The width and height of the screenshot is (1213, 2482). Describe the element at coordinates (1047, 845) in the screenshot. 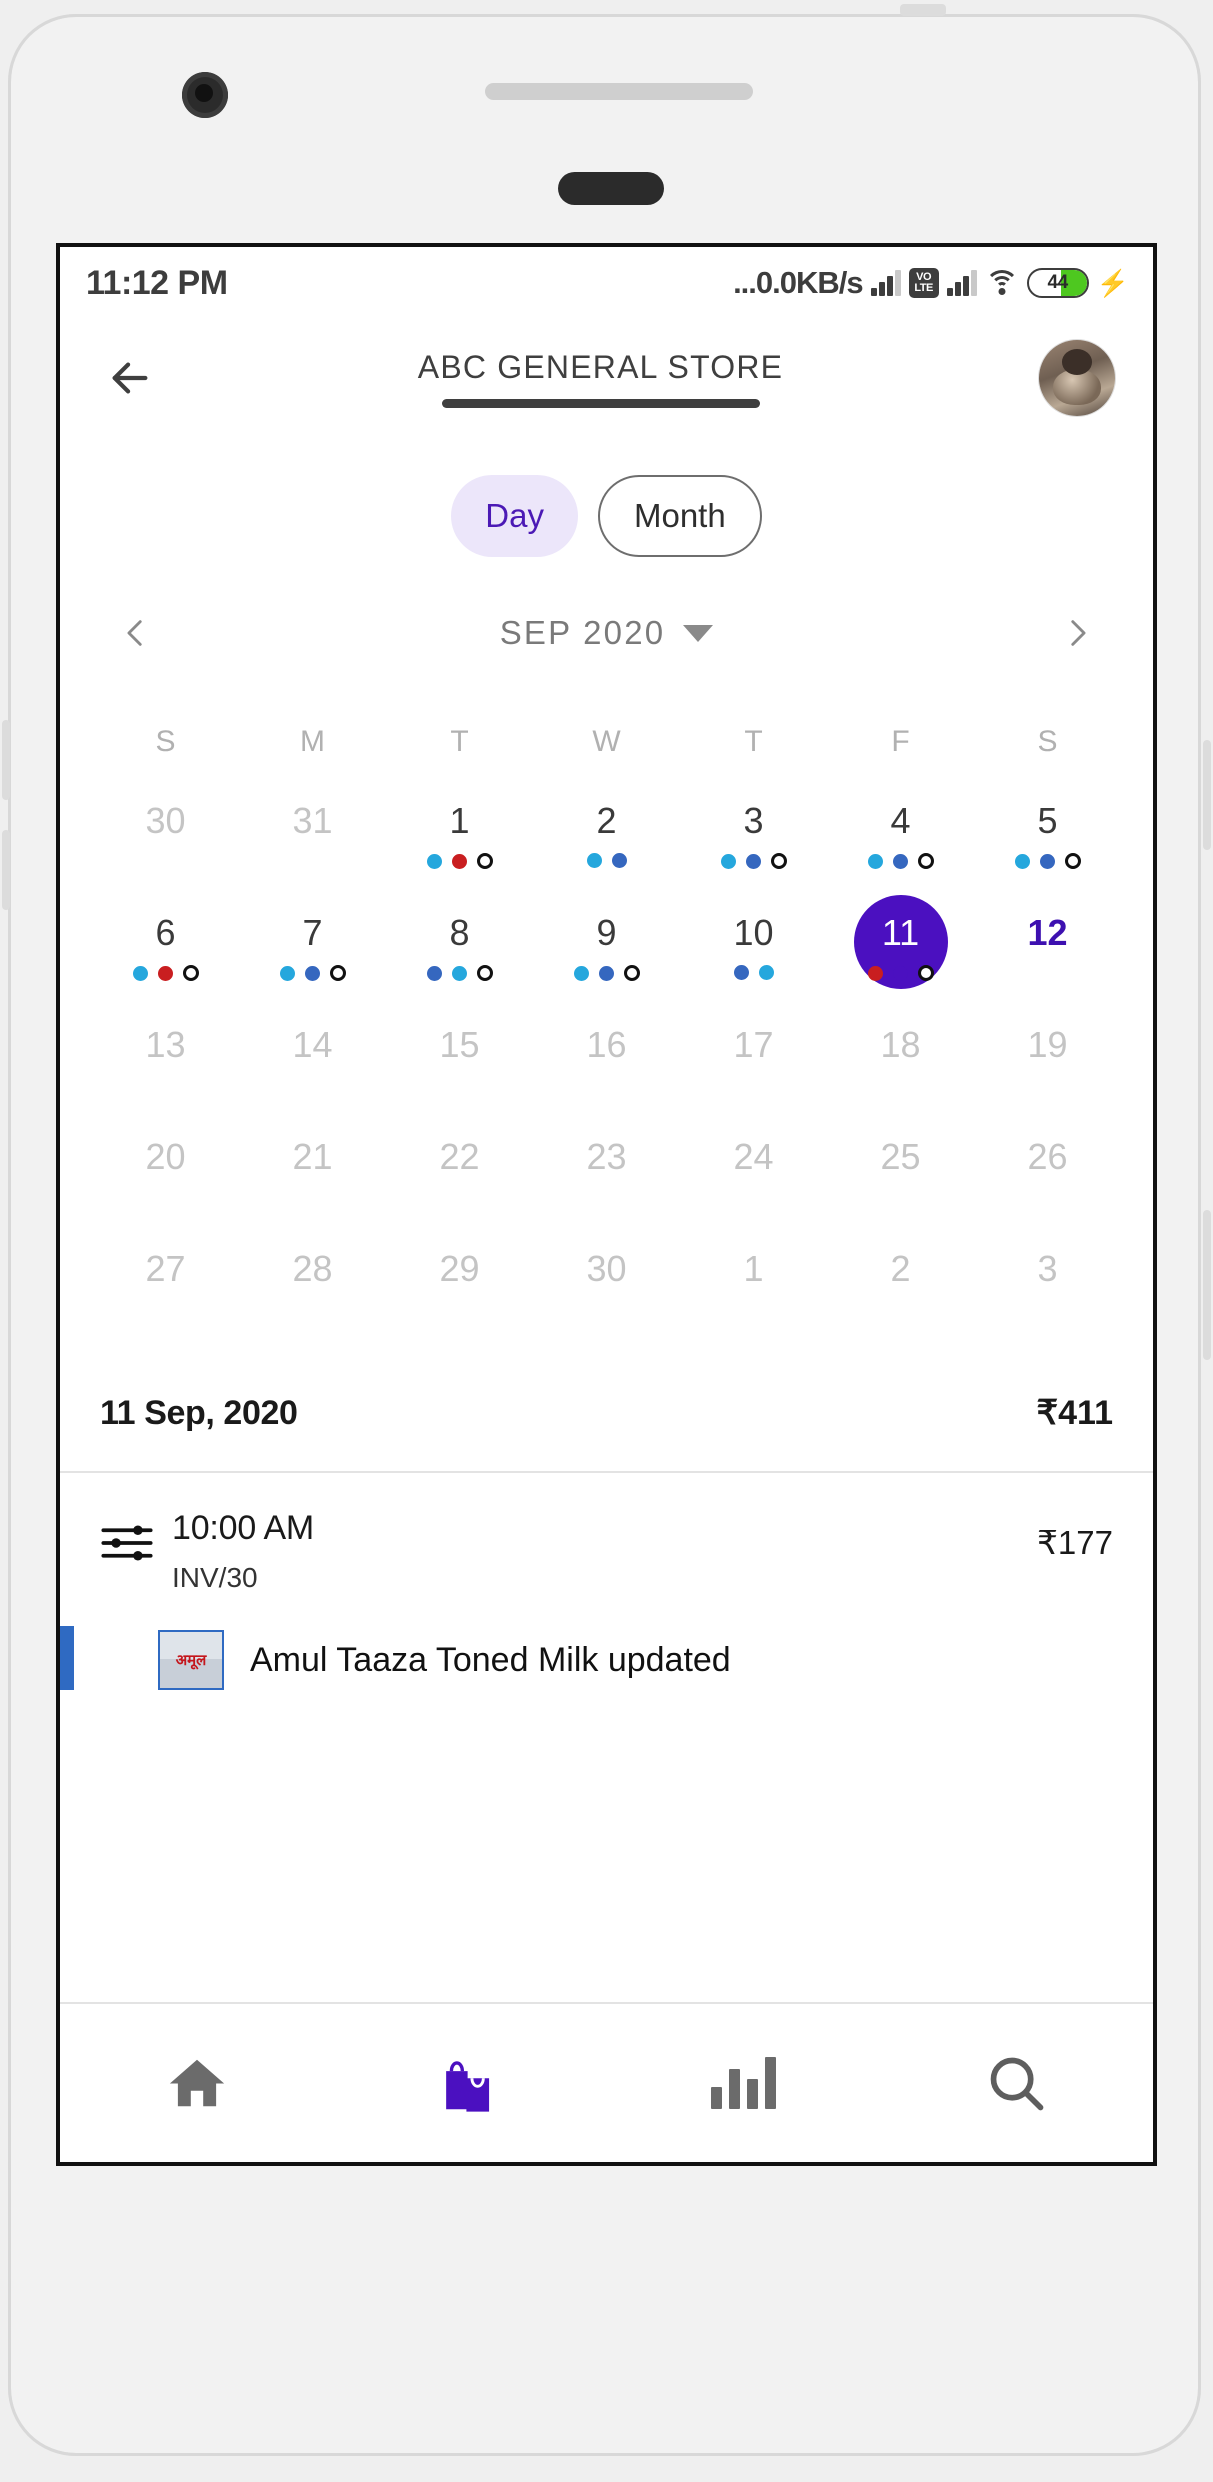

I see `calendar-day-5: 5` at that location.